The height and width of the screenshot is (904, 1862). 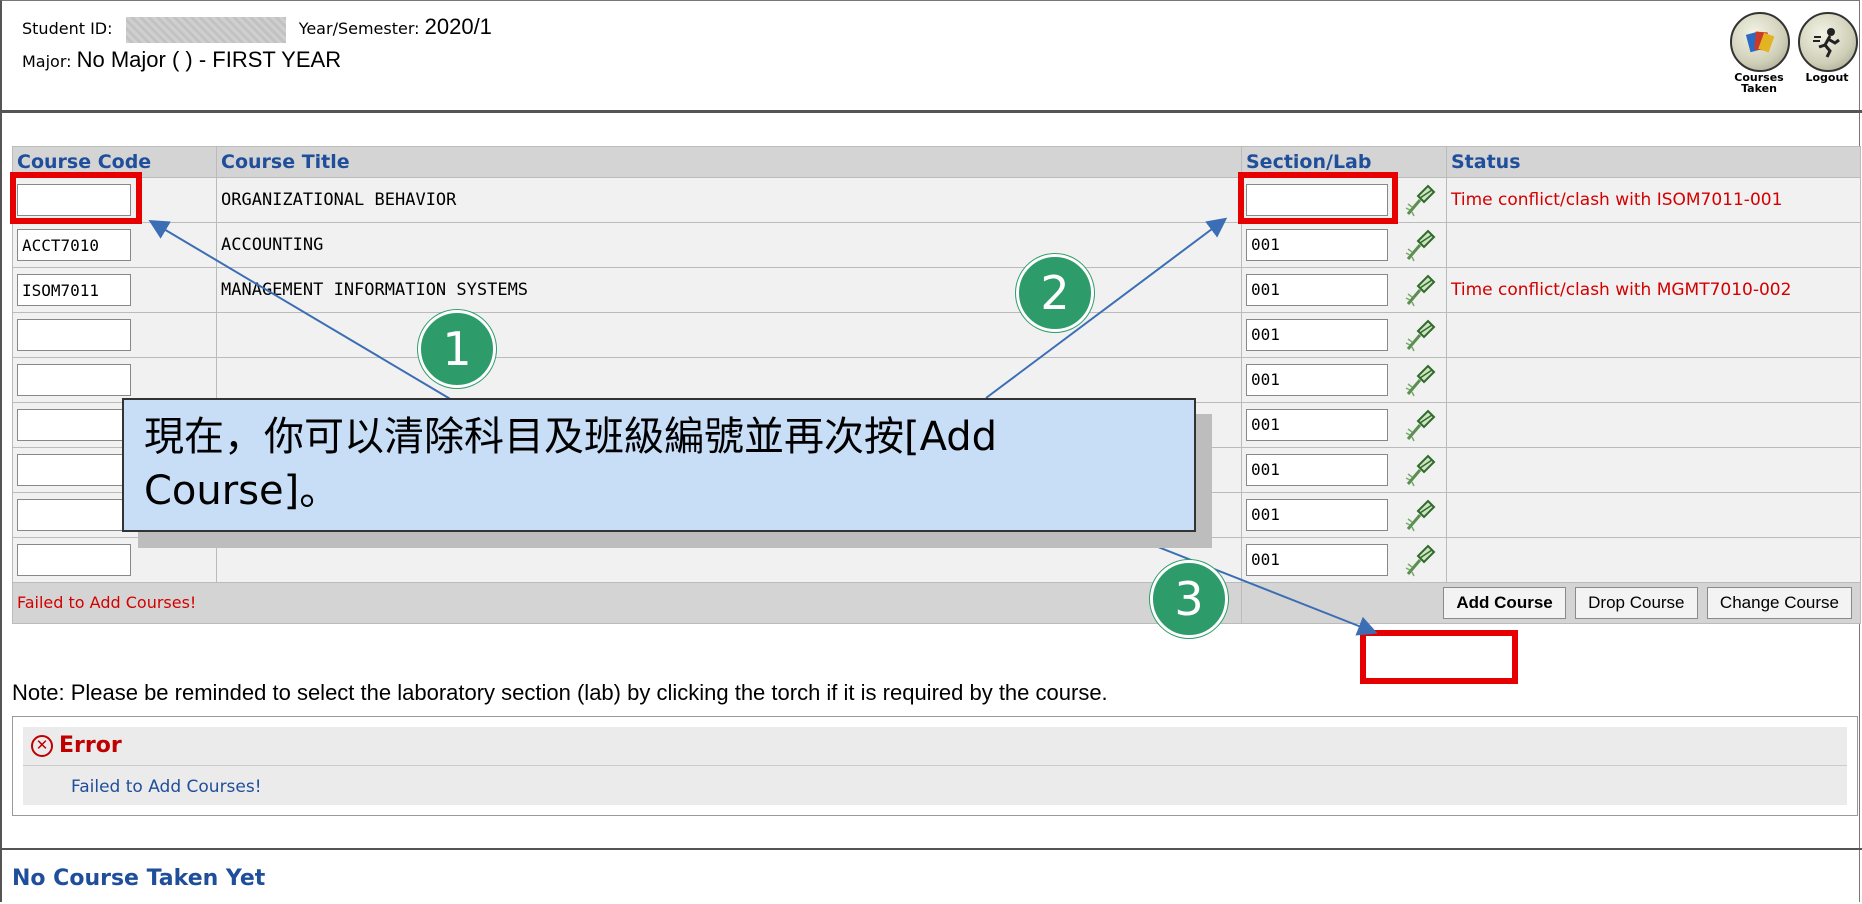 What do you see at coordinates (1189, 599) in the screenshot?
I see `step-badge-3: 3` at bounding box center [1189, 599].